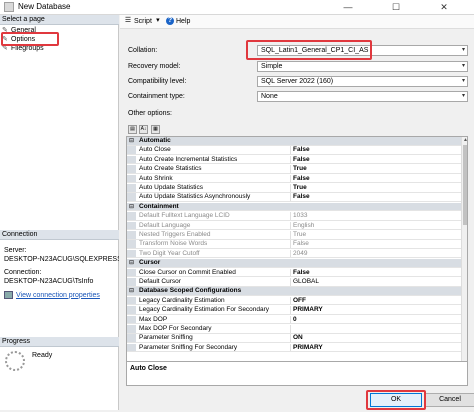 The height and width of the screenshot is (412, 474). Describe the element at coordinates (170, 21) in the screenshot. I see `help-icon: ?` at that location.